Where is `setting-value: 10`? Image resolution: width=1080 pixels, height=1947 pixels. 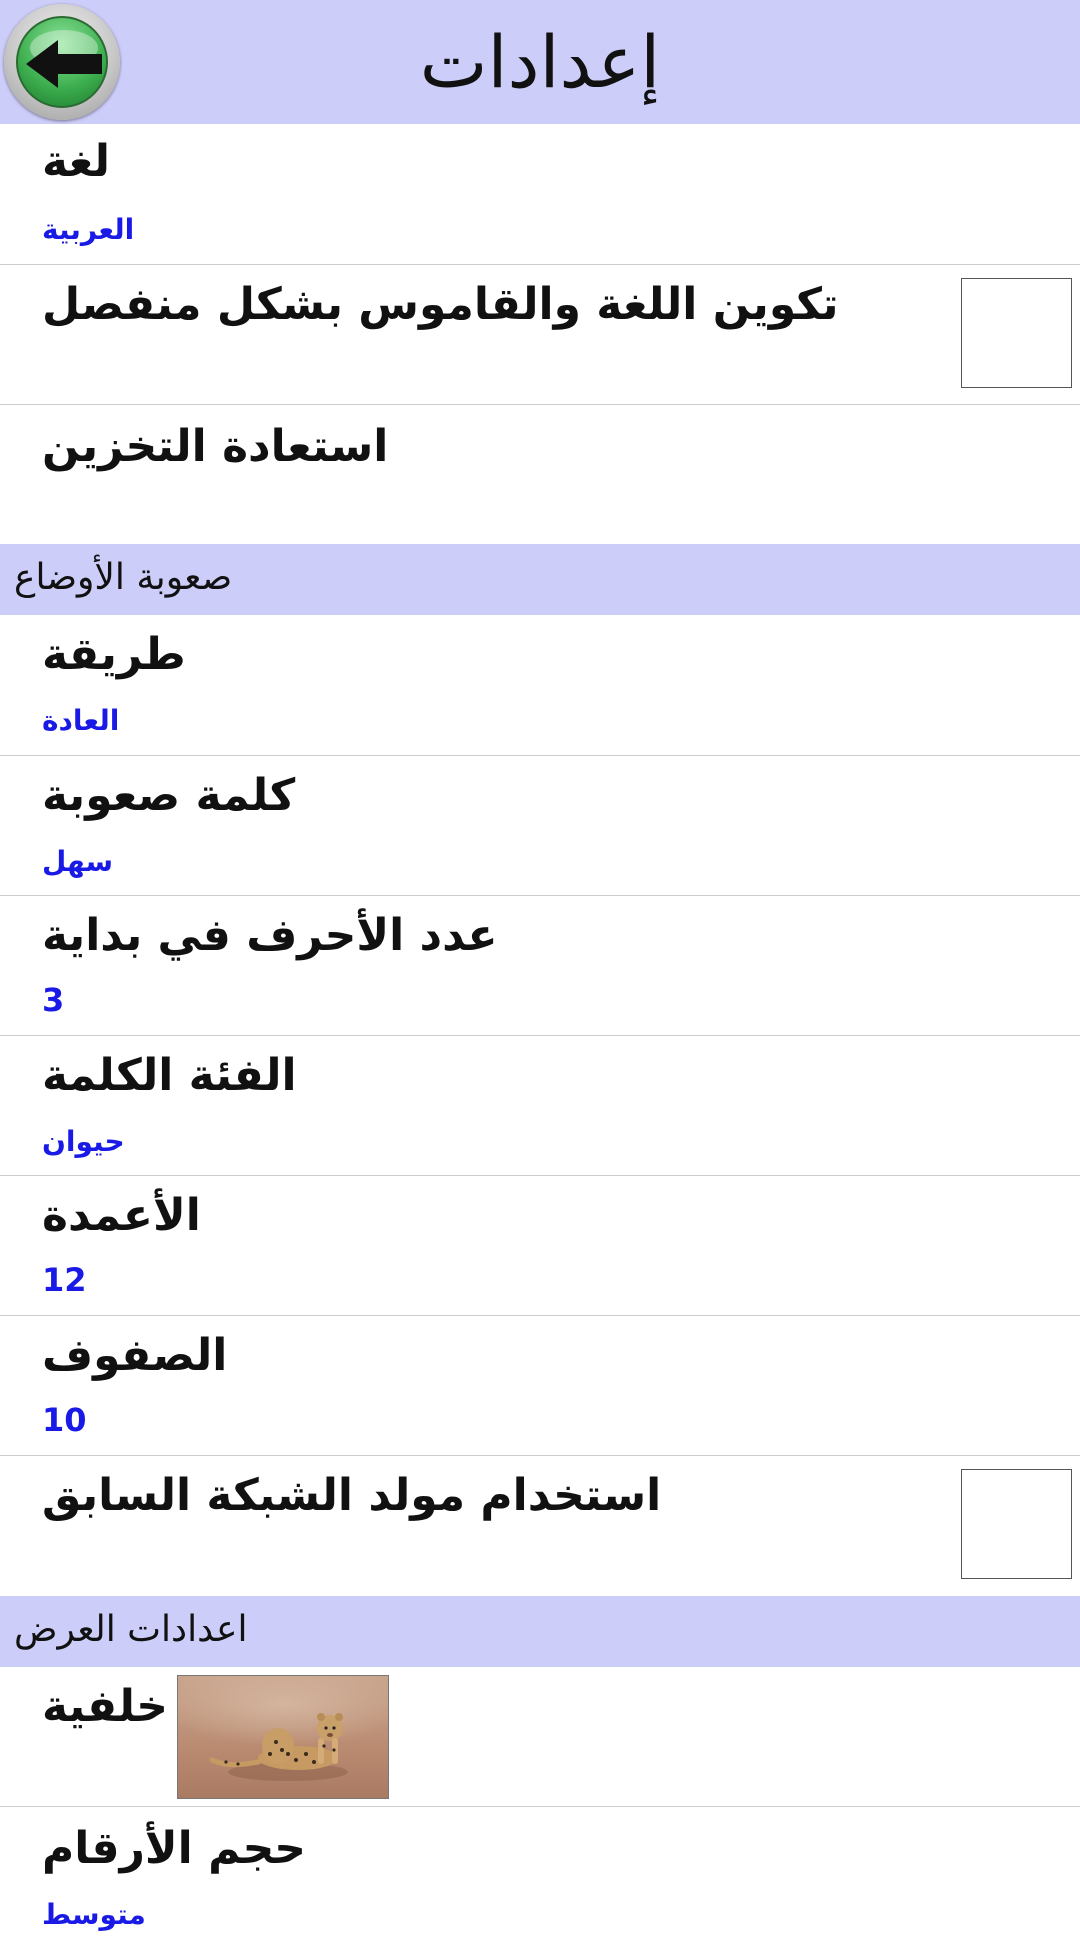 setting-value: 10 is located at coordinates (64, 1420).